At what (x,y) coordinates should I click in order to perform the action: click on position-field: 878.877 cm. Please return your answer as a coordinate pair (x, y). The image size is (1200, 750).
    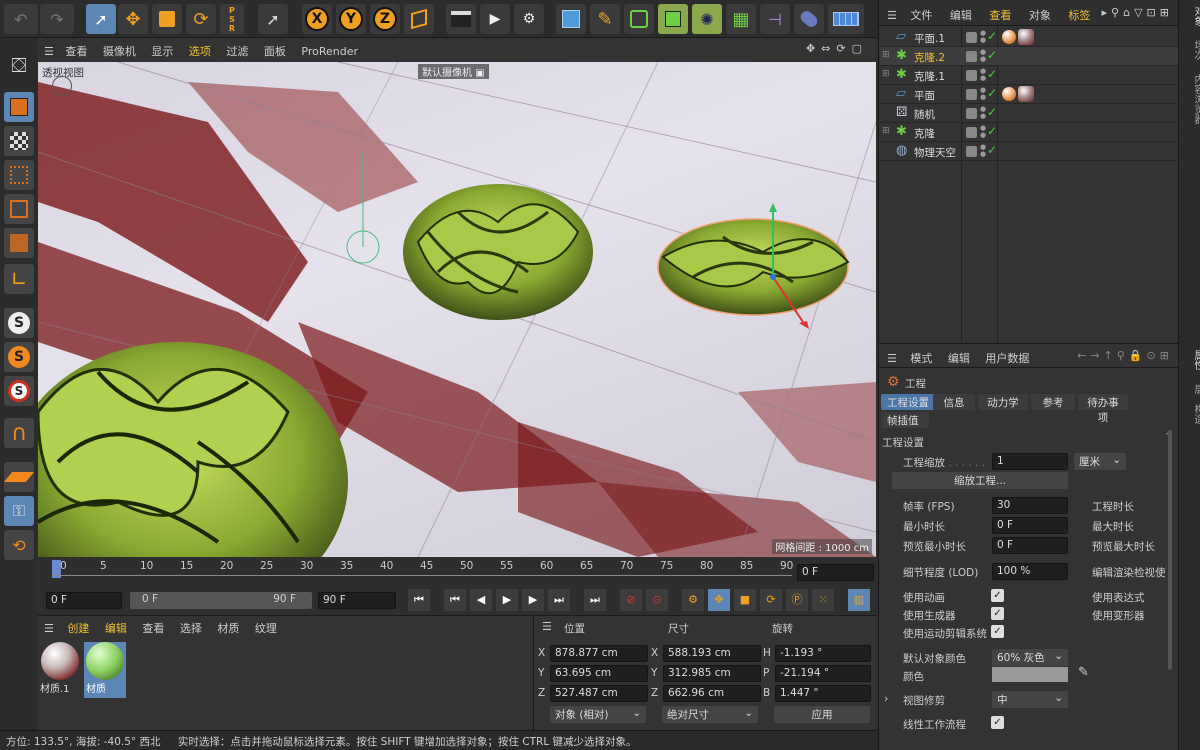
    Looking at the image, I should click on (599, 653).